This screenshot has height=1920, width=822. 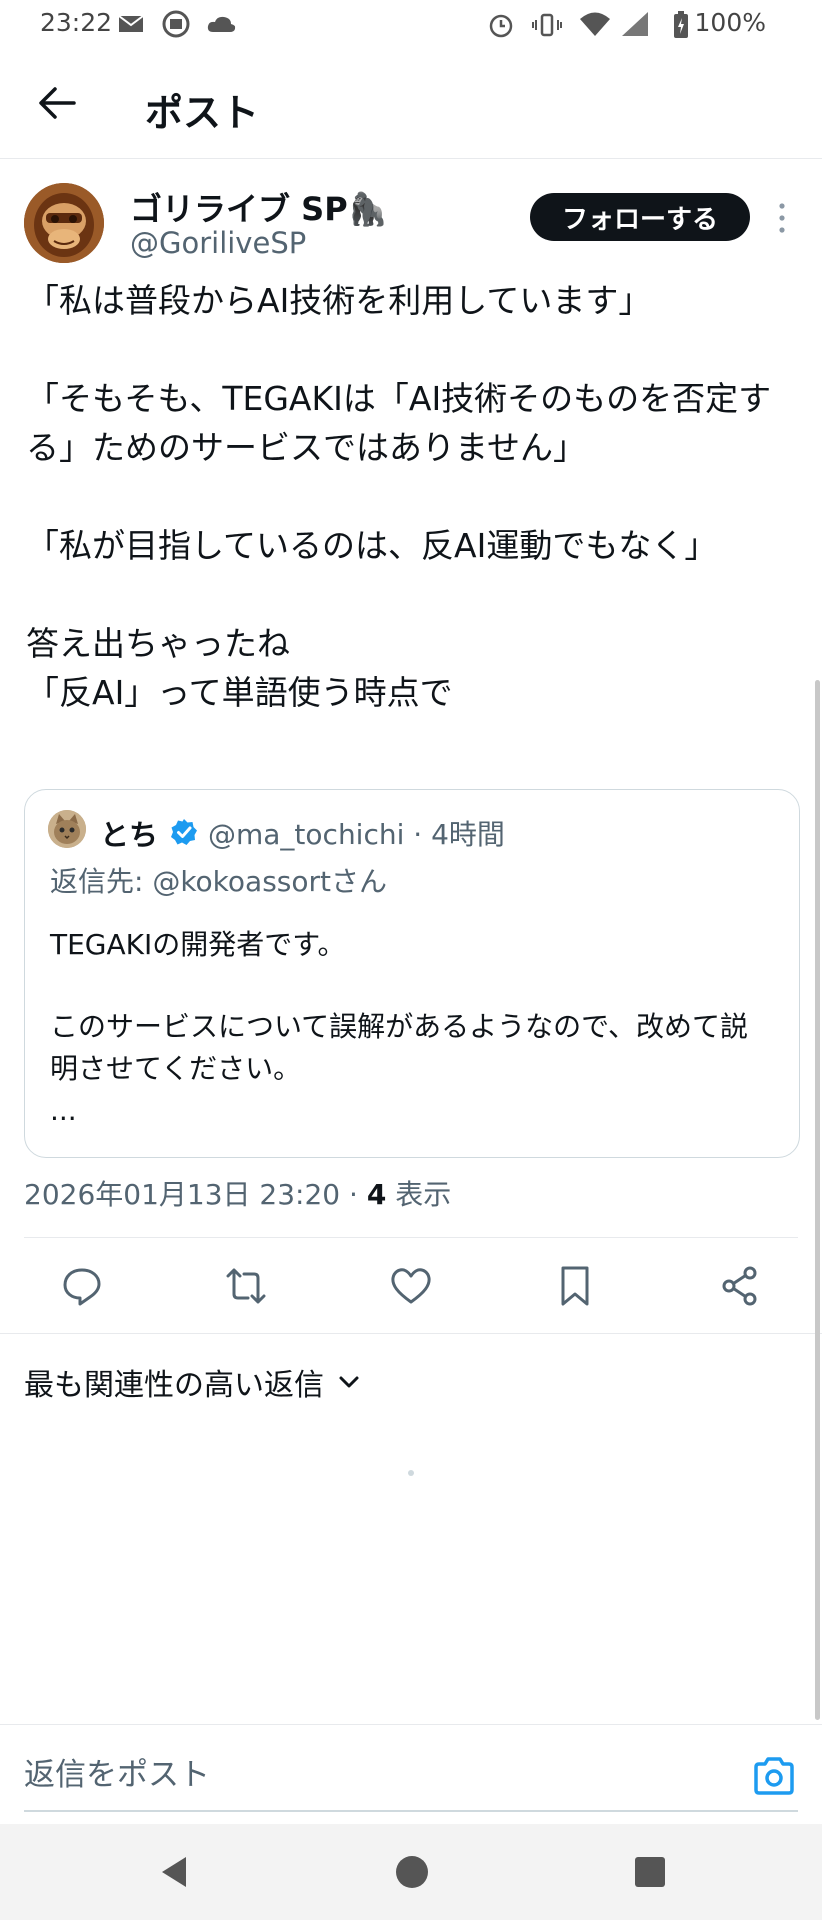 What do you see at coordinates (202, 113) in the screenshot?
I see `page-title: ポスト` at bounding box center [202, 113].